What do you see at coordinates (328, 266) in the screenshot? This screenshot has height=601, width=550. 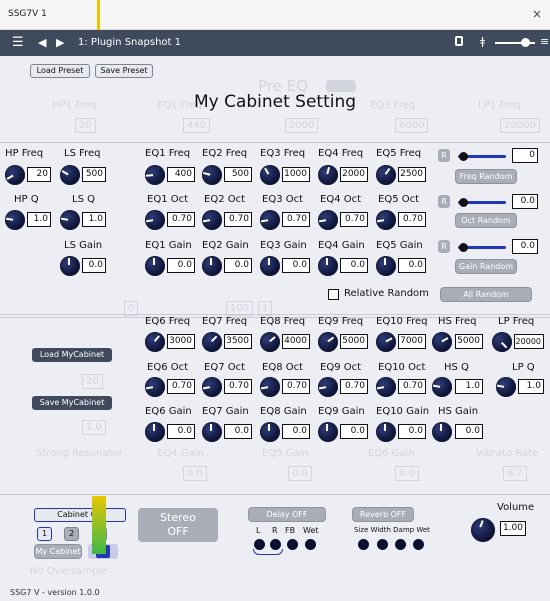 I see `eq4-gain-knob` at bounding box center [328, 266].